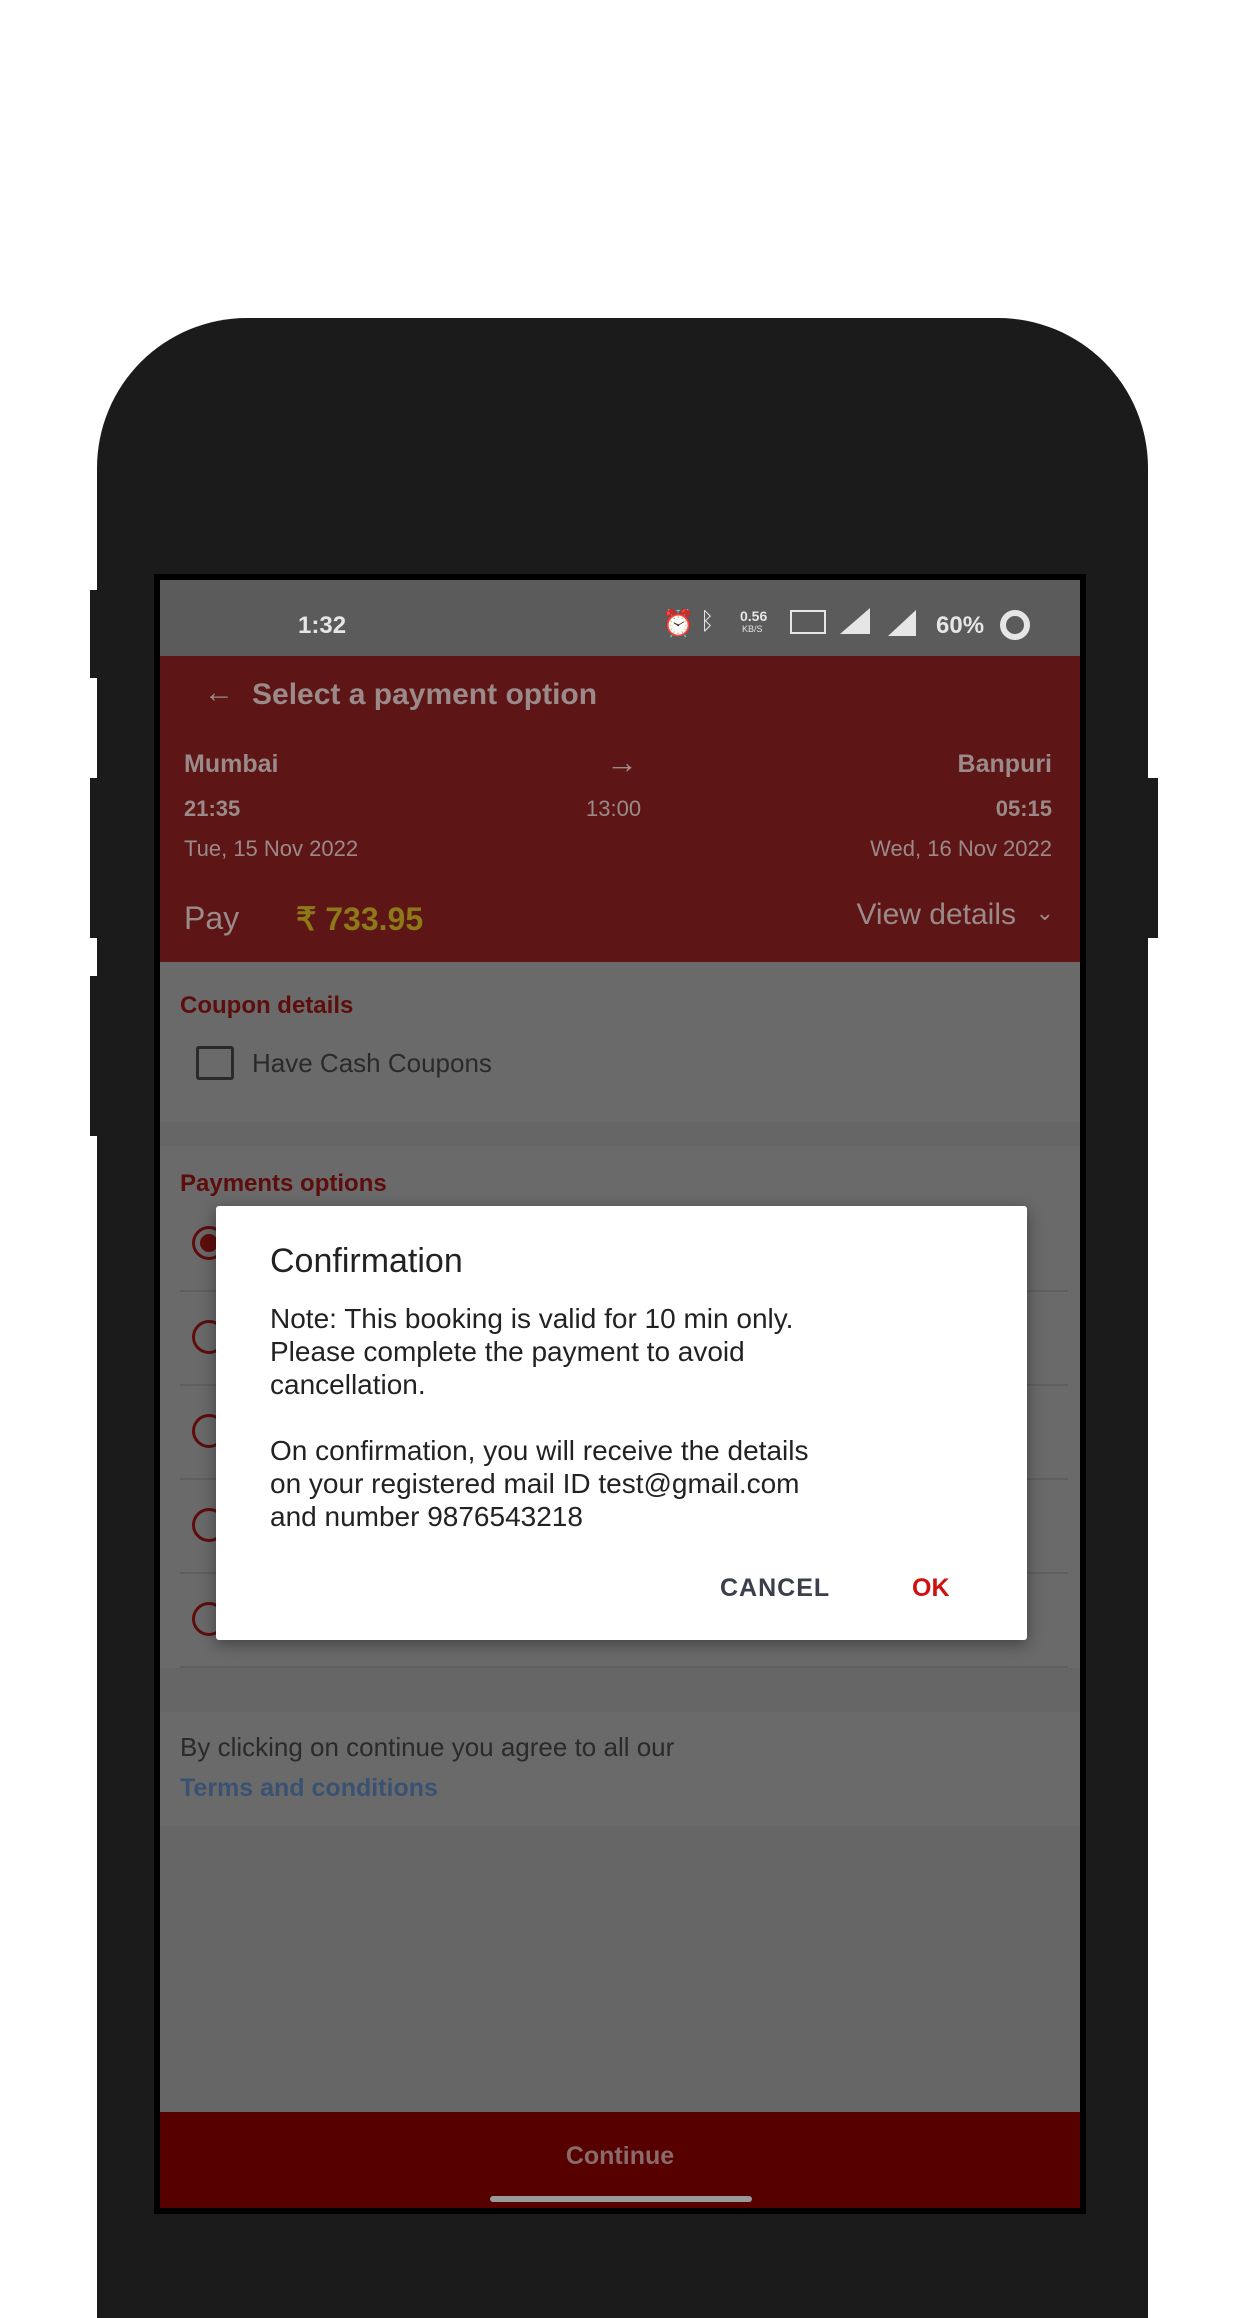  Describe the element at coordinates (620, 1042) in the screenshot. I see `coupon-section: Coupon details Have Cash Coupons` at that location.